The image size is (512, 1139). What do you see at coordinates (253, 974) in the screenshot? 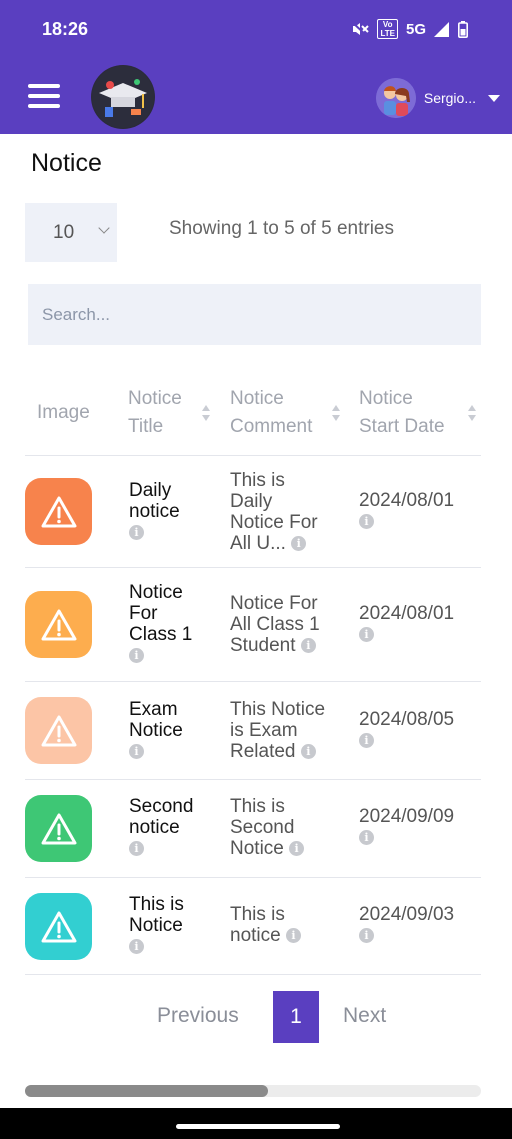
I see `divider` at bounding box center [253, 974].